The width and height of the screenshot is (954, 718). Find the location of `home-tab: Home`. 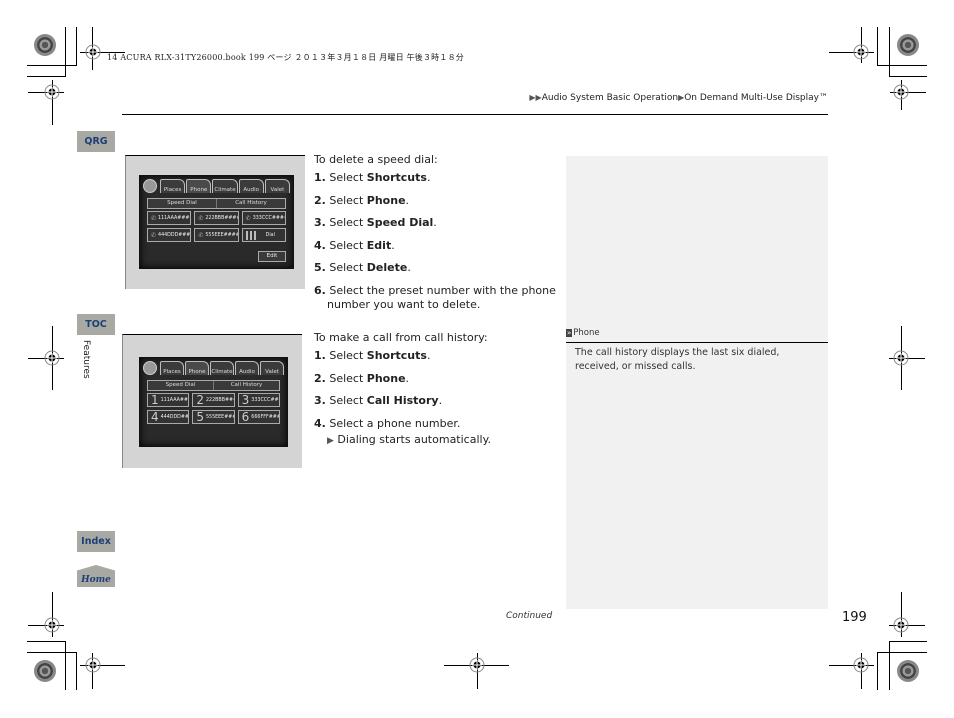

home-tab: Home is located at coordinates (96, 576).